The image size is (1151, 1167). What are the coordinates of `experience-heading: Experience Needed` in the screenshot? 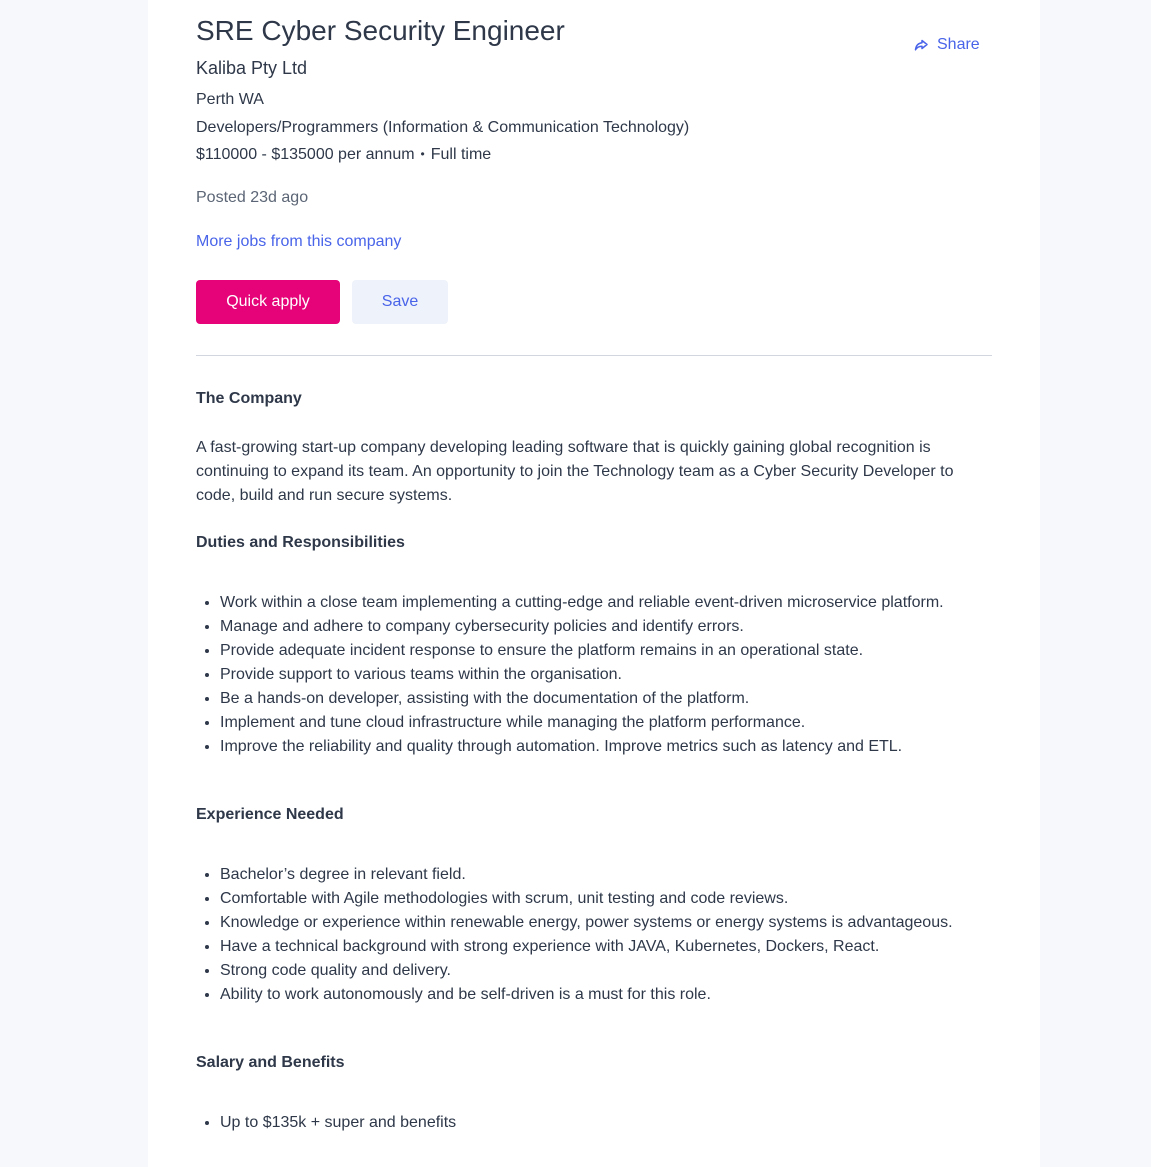 It's located at (270, 814).